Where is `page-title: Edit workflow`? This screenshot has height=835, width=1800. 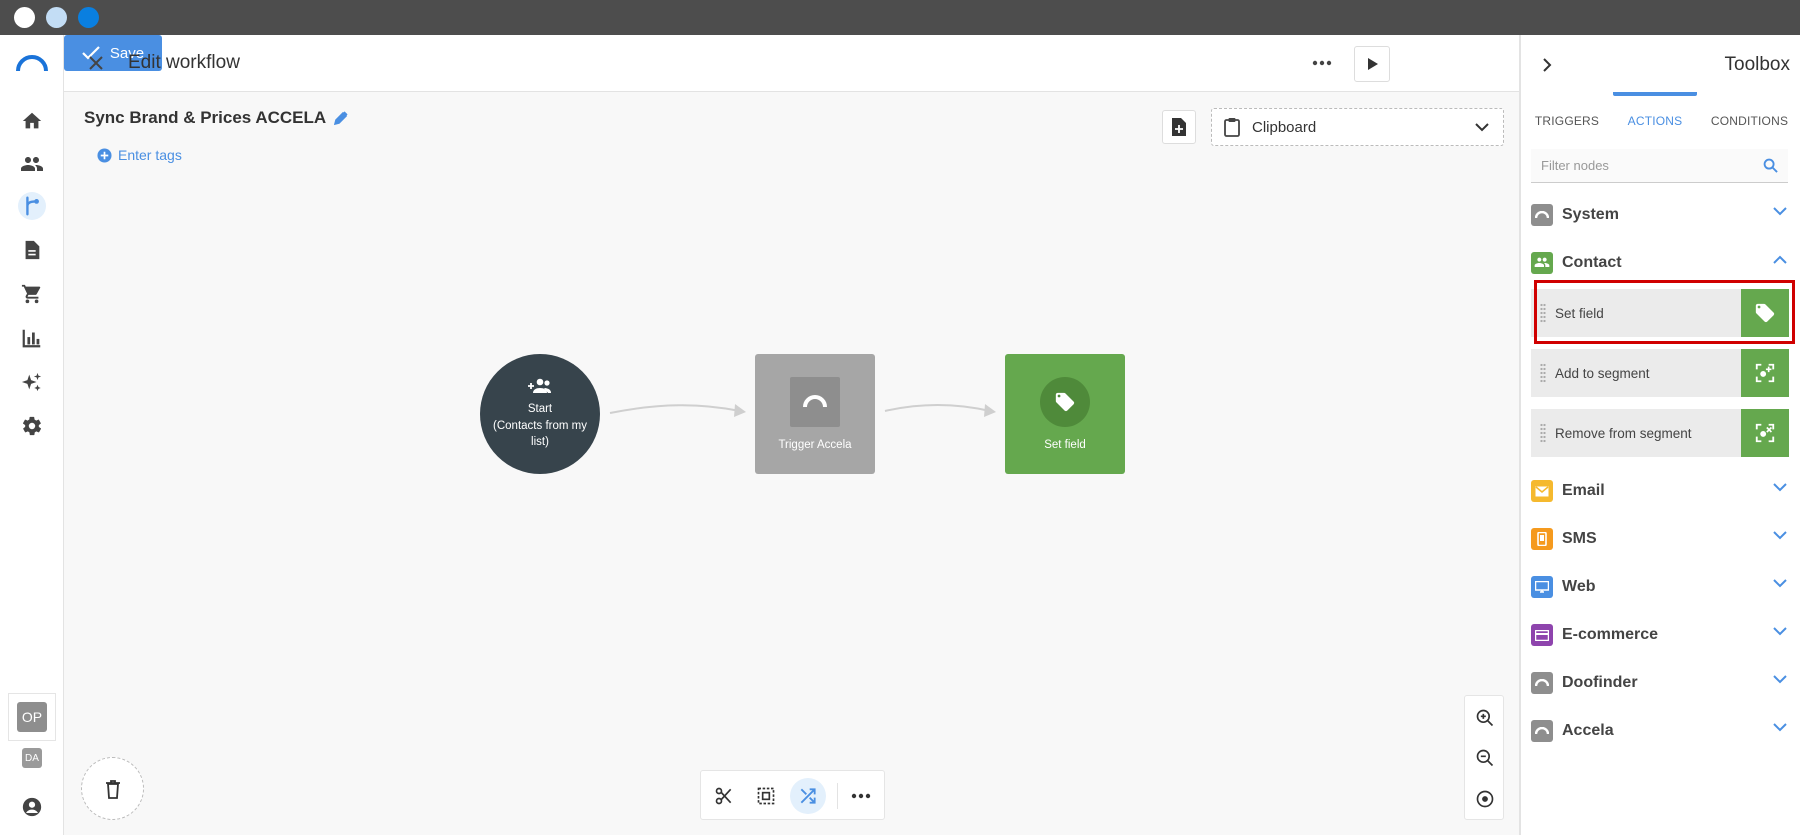 page-title: Edit workflow is located at coordinates (184, 62).